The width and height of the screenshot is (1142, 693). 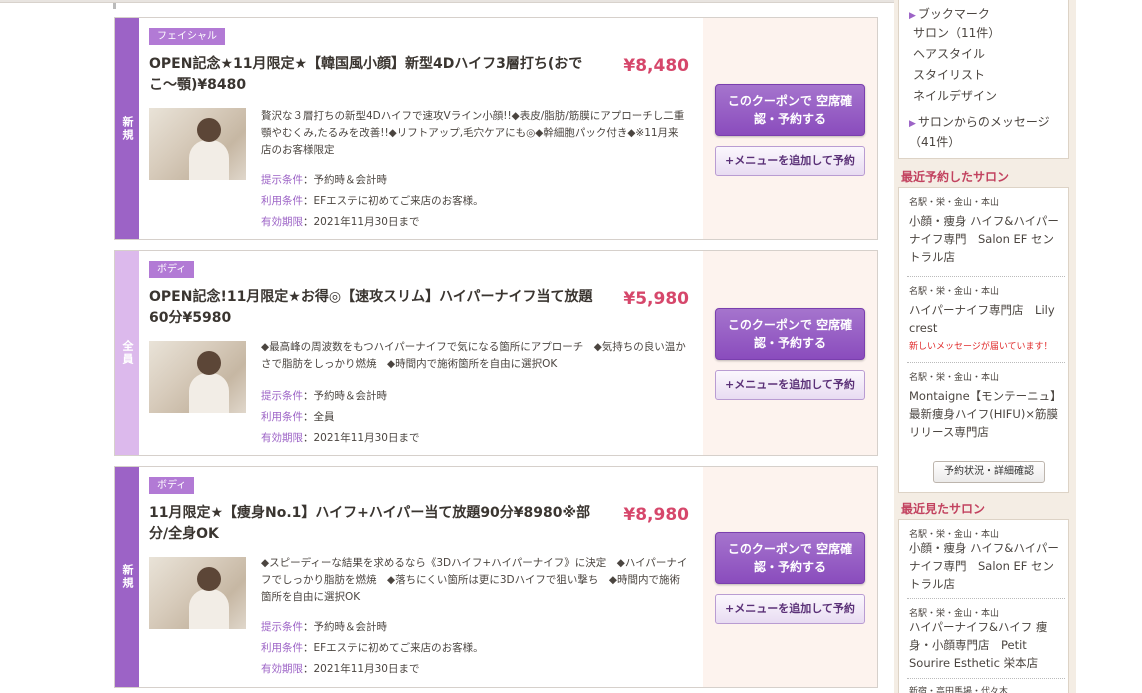 I want to click on salon-link: ハイパーナイフ専門店 Lily crest, so click(x=986, y=319).